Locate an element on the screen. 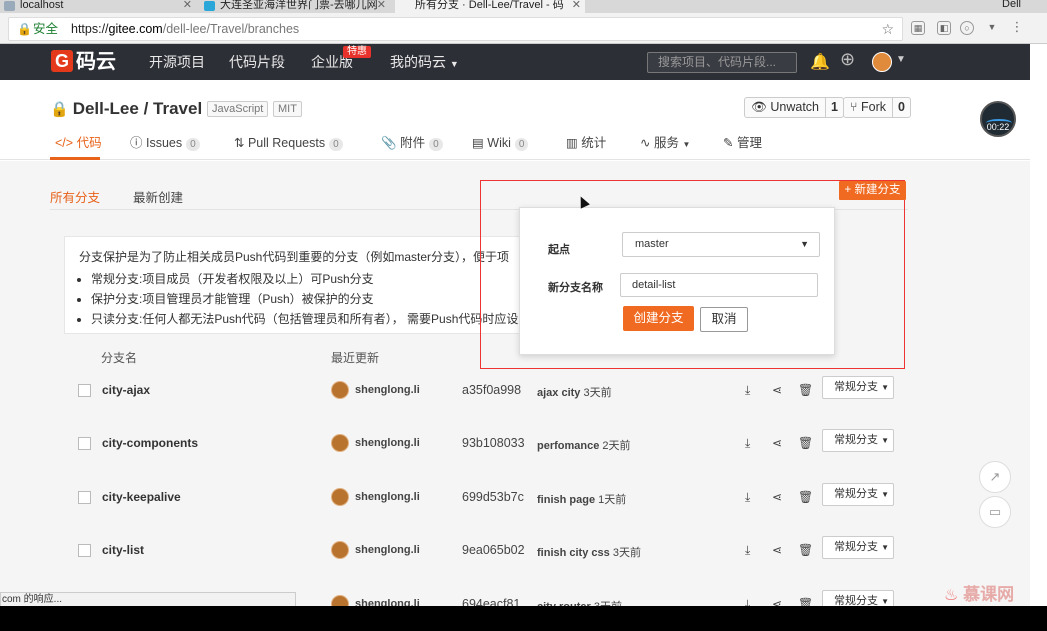  browser-profile-name: Dell is located at coordinates (1011, 5).